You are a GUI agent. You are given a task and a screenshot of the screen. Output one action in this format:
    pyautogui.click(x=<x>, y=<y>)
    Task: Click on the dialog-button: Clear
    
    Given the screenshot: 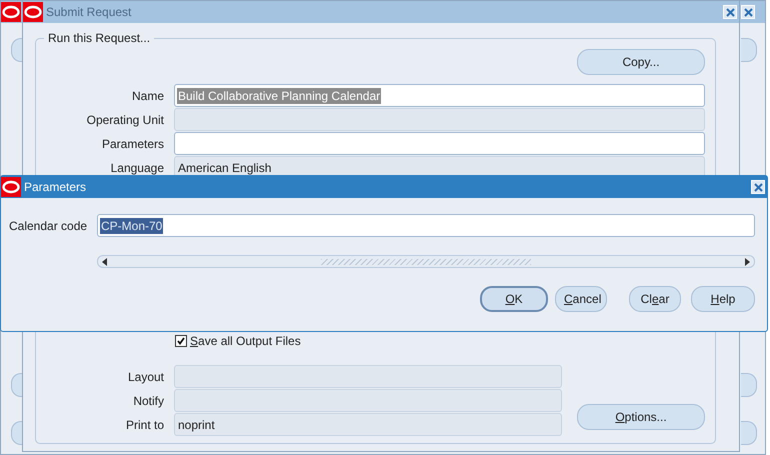 What is the action you would take?
    pyautogui.click(x=655, y=299)
    